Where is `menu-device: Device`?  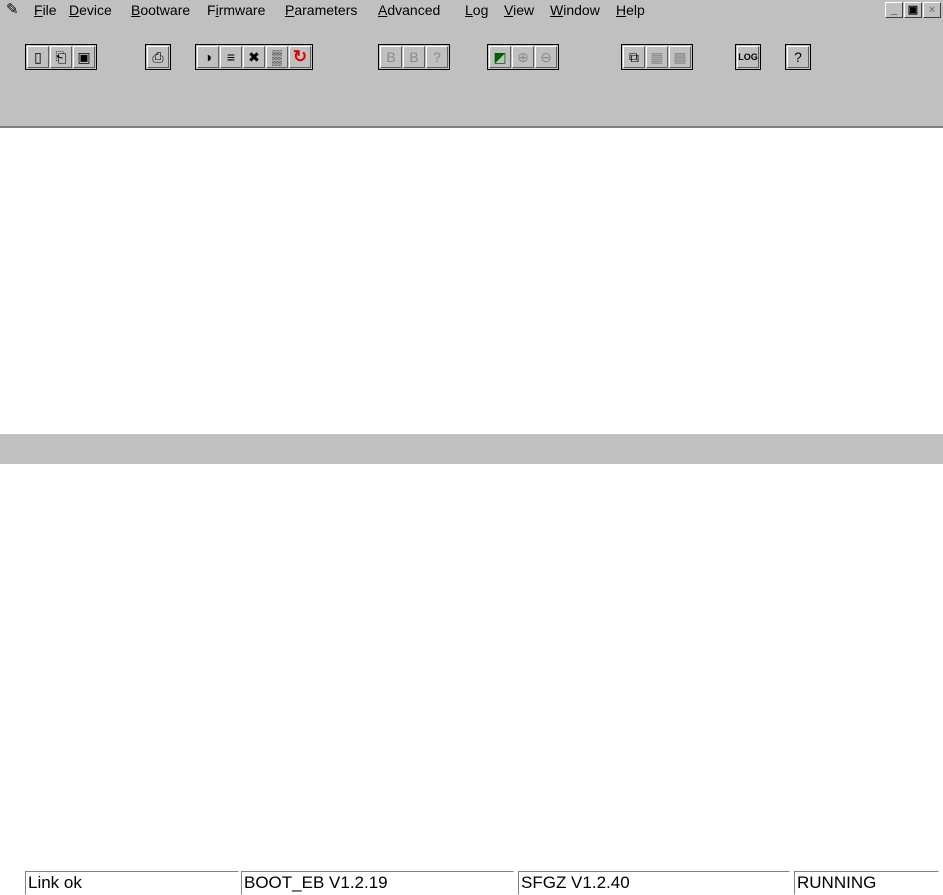
menu-device: Device is located at coordinates (90, 10).